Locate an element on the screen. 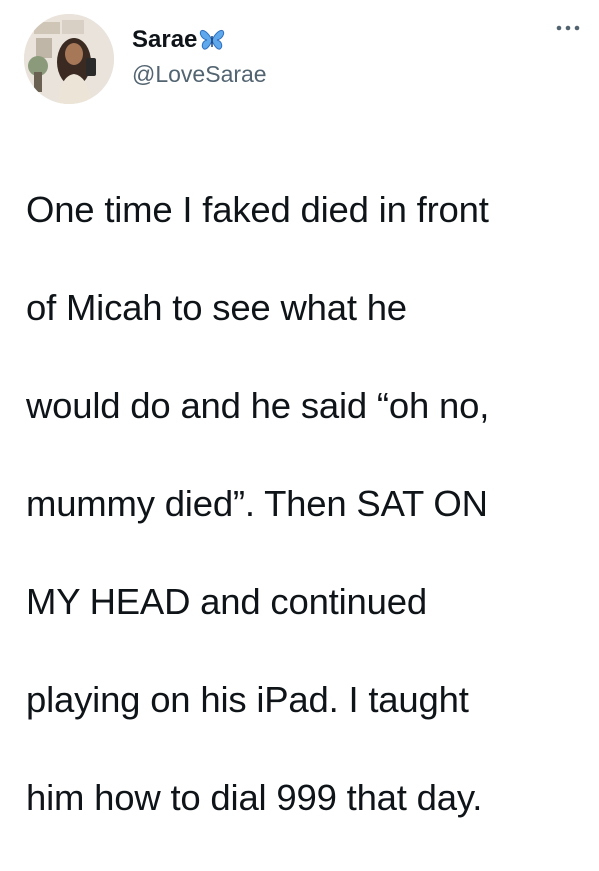 Image resolution: width=599 pixels, height=871 pixels. tweet-text-line: would do and he said “oh no, is located at coordinates (258, 405).